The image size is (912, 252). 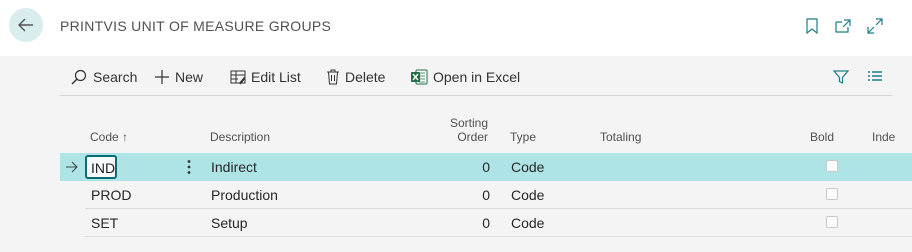 What do you see at coordinates (196, 26) in the screenshot?
I see `page-title: PRINTVIS UNIT OF MEASURE GROUPS` at bounding box center [196, 26].